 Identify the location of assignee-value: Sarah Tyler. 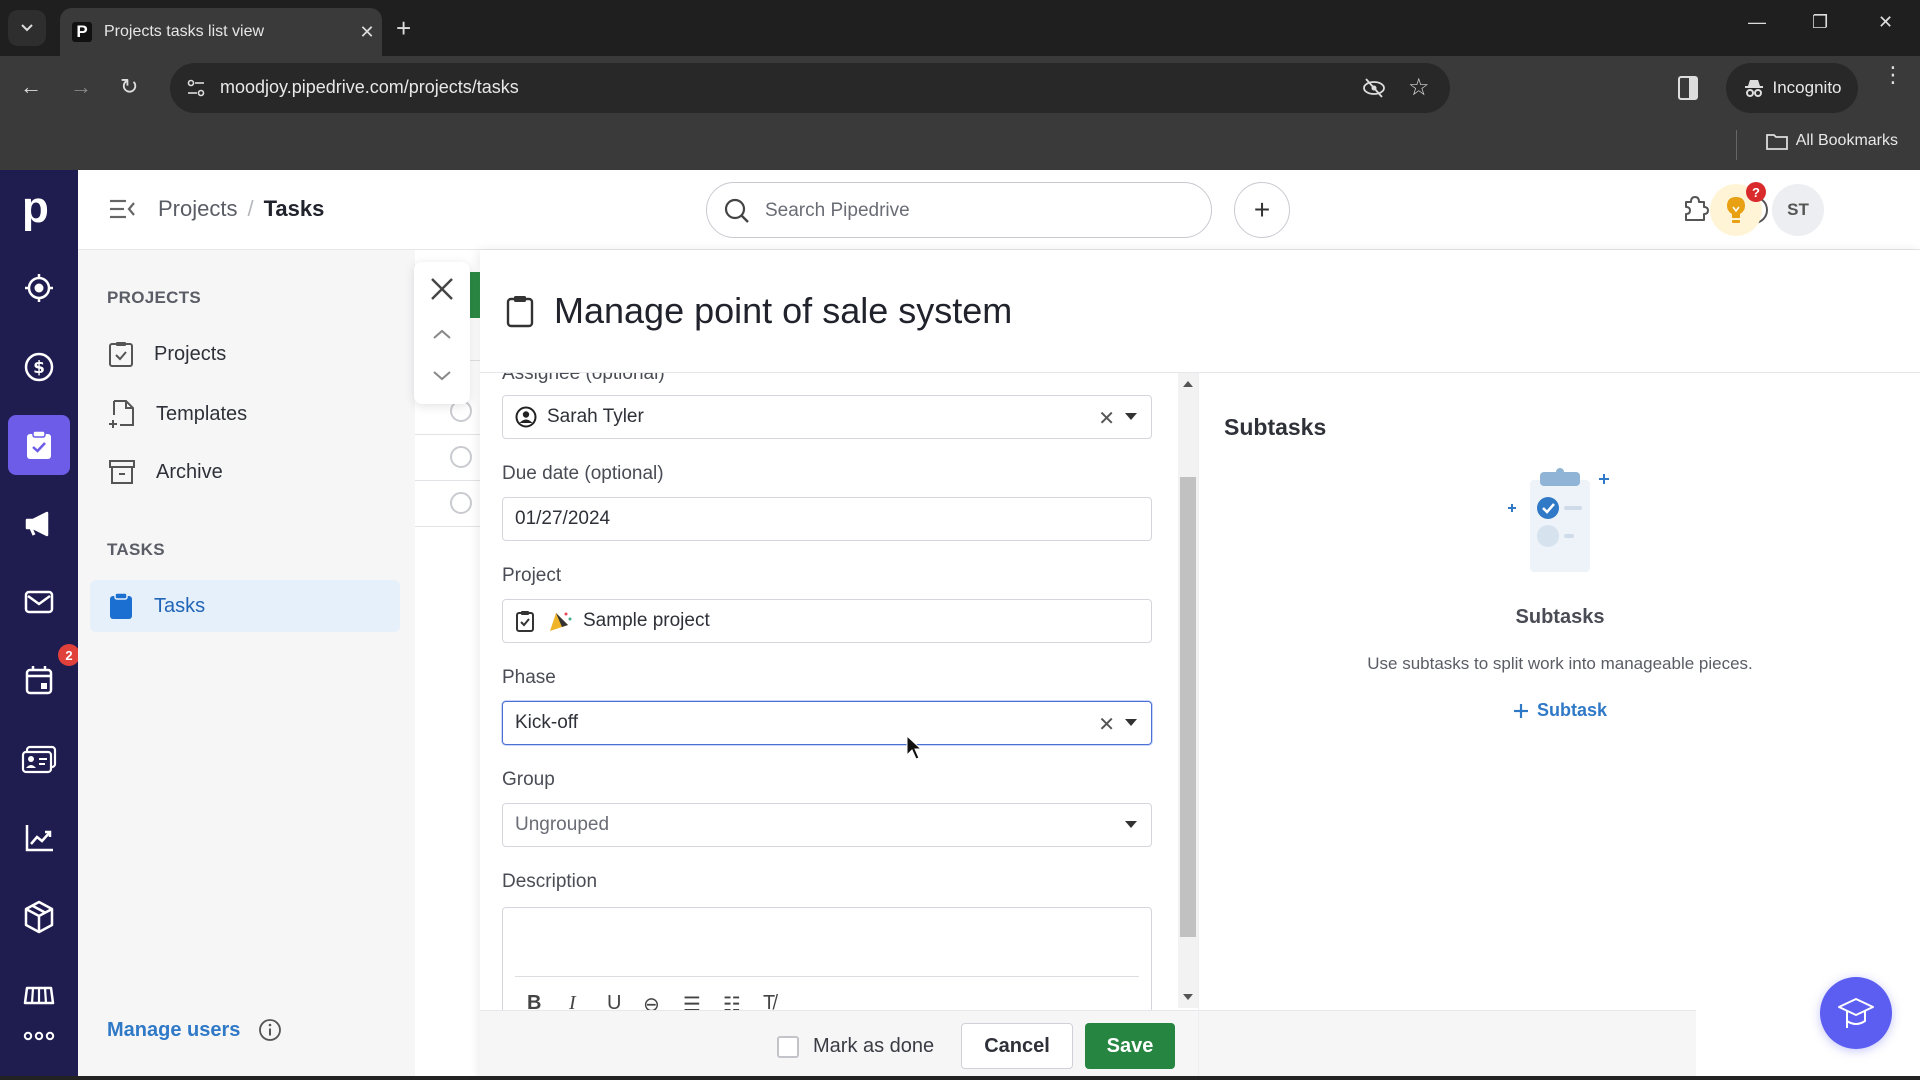
(595, 416).